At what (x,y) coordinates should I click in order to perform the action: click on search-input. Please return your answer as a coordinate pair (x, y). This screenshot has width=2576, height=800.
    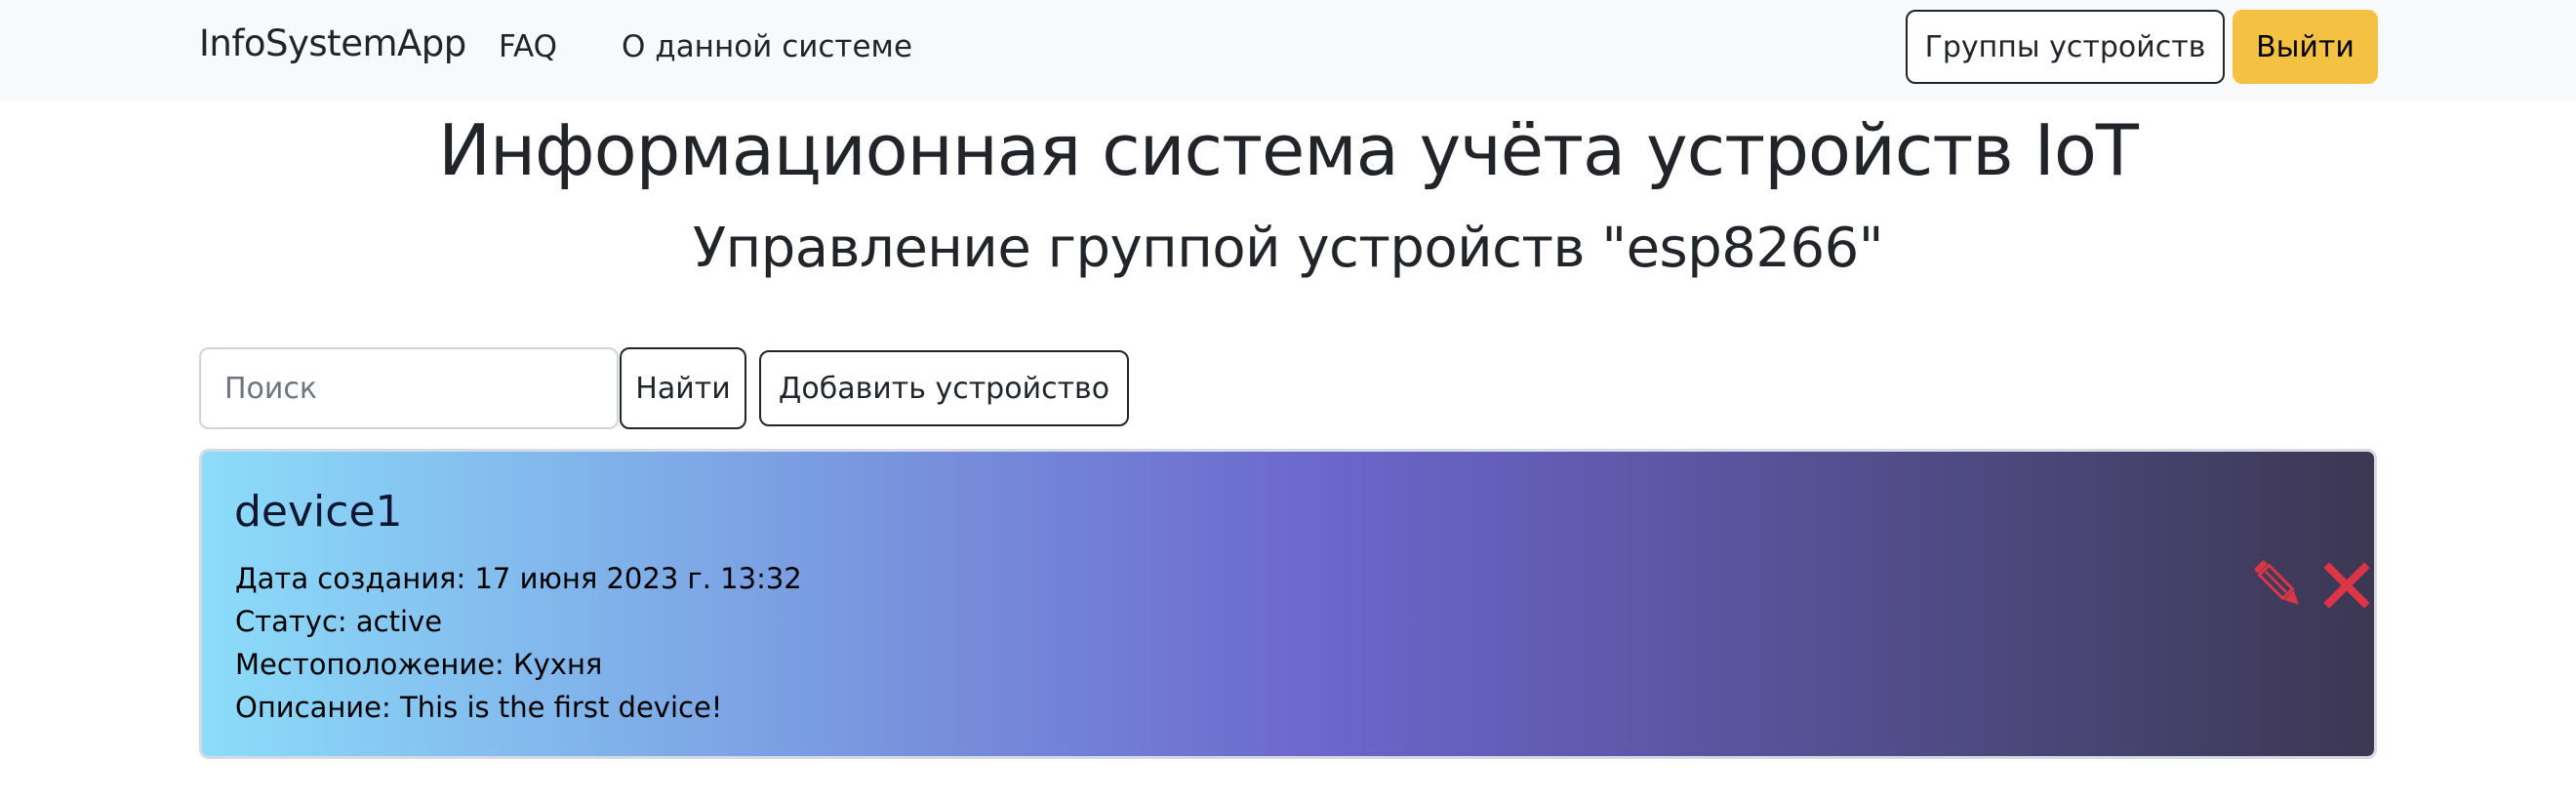
    Looking at the image, I should click on (409, 388).